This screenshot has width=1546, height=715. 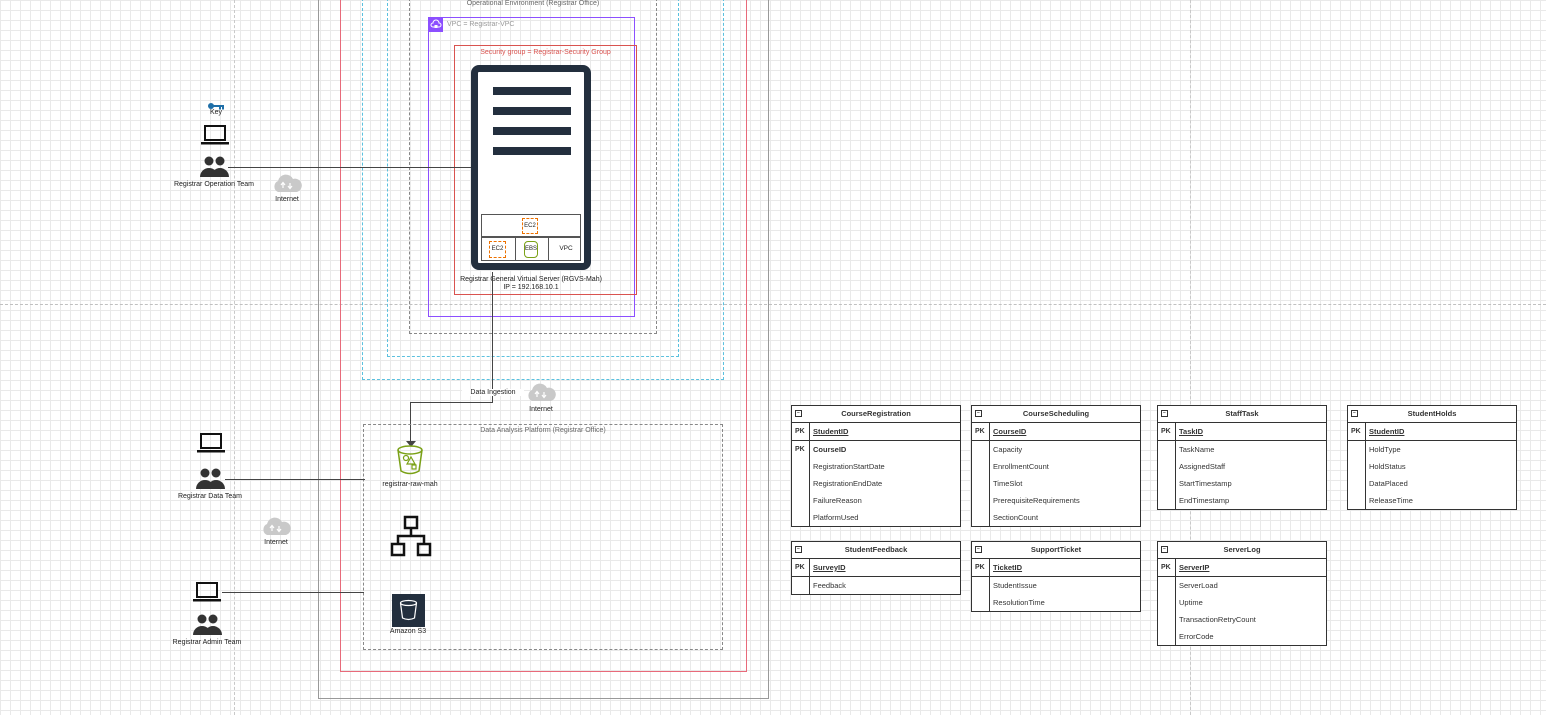 What do you see at coordinates (1242, 602) in the screenshot?
I see `entity-field-row: Uptime` at bounding box center [1242, 602].